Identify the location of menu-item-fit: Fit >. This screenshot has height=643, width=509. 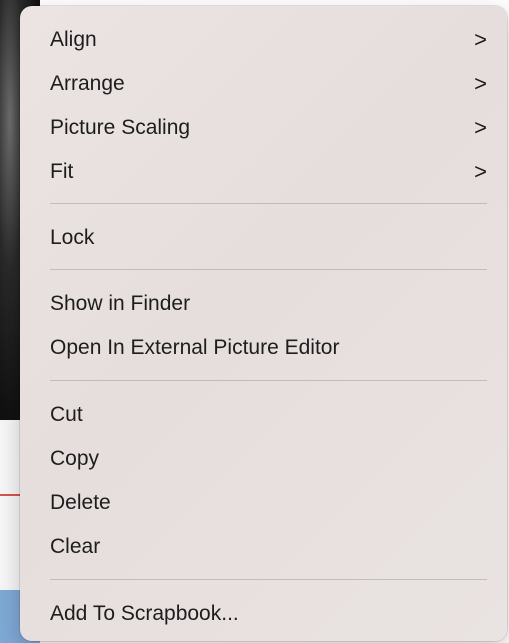
(263, 172).